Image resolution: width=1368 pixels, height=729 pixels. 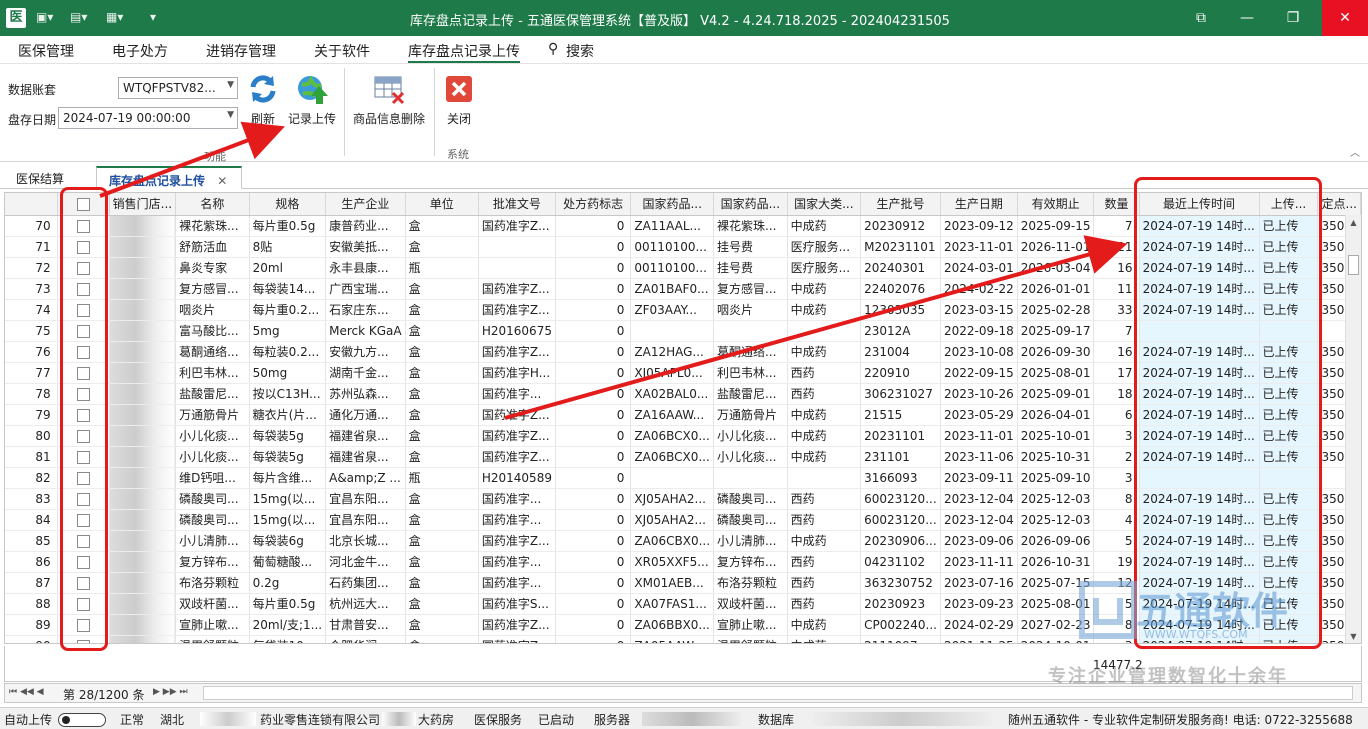 I want to click on arrow-to-upload-time, so click(x=816, y=327).